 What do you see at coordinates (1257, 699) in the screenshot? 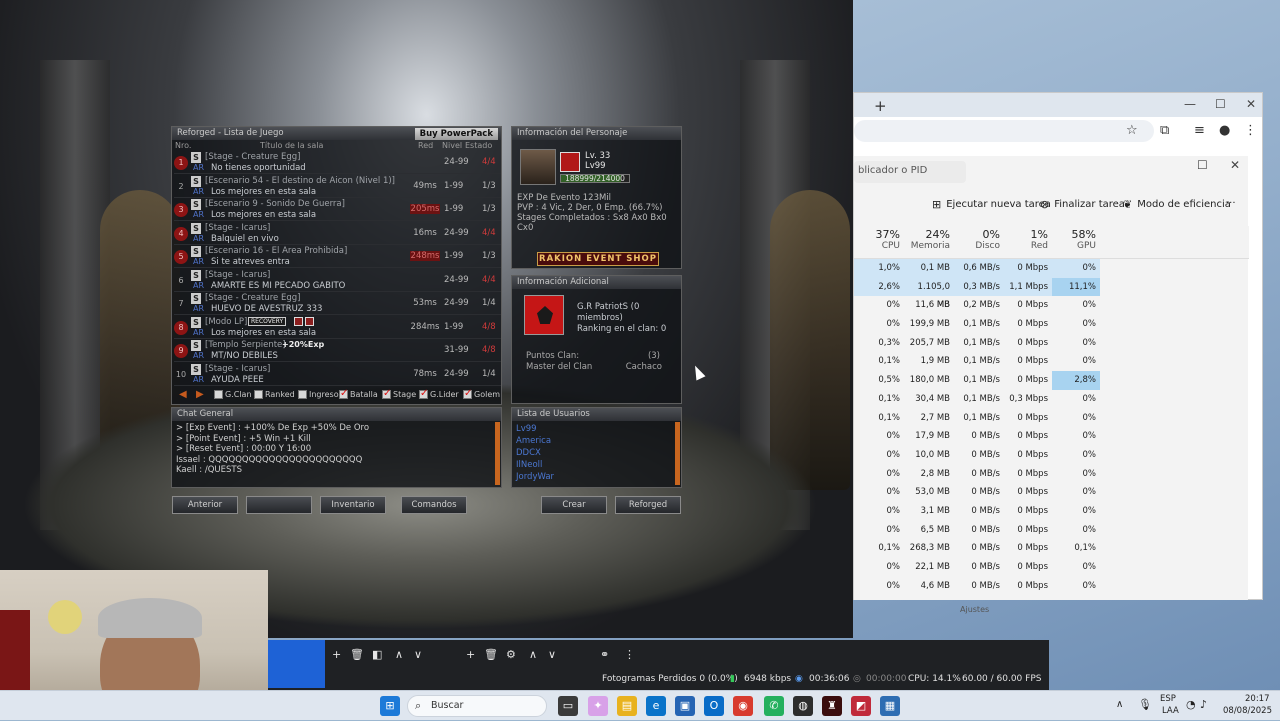
I see `clock-time: 20:17` at bounding box center [1257, 699].